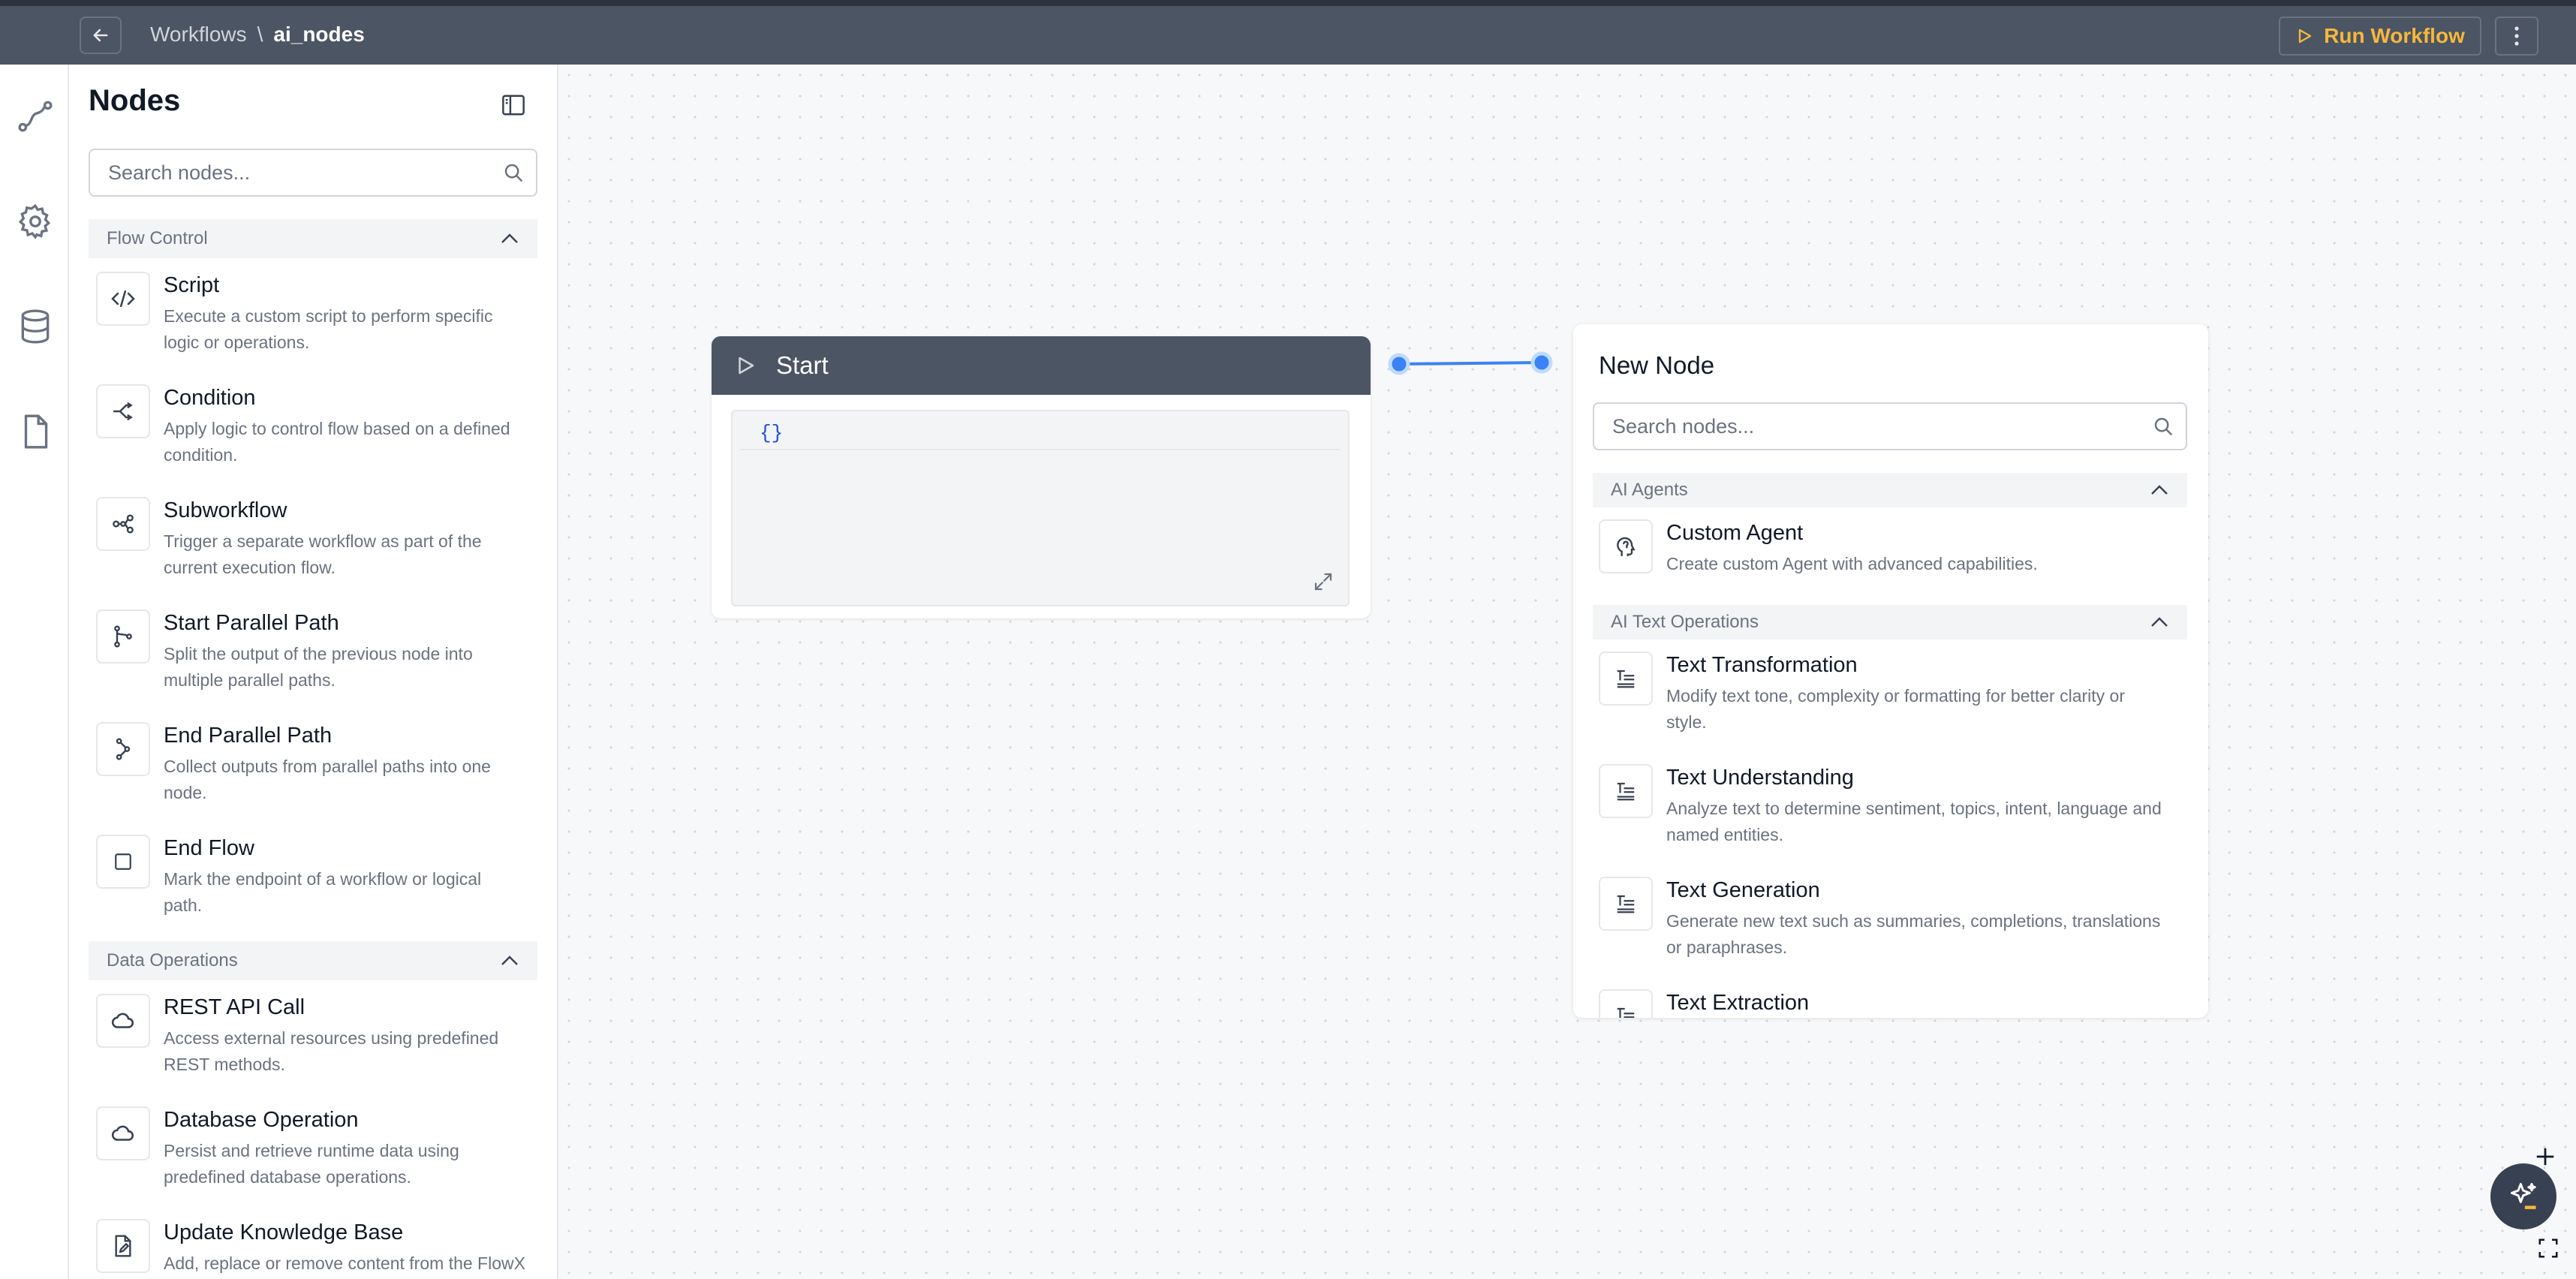 This screenshot has height=1279, width=2576. I want to click on ai-assistant-button, so click(2523, 1196).